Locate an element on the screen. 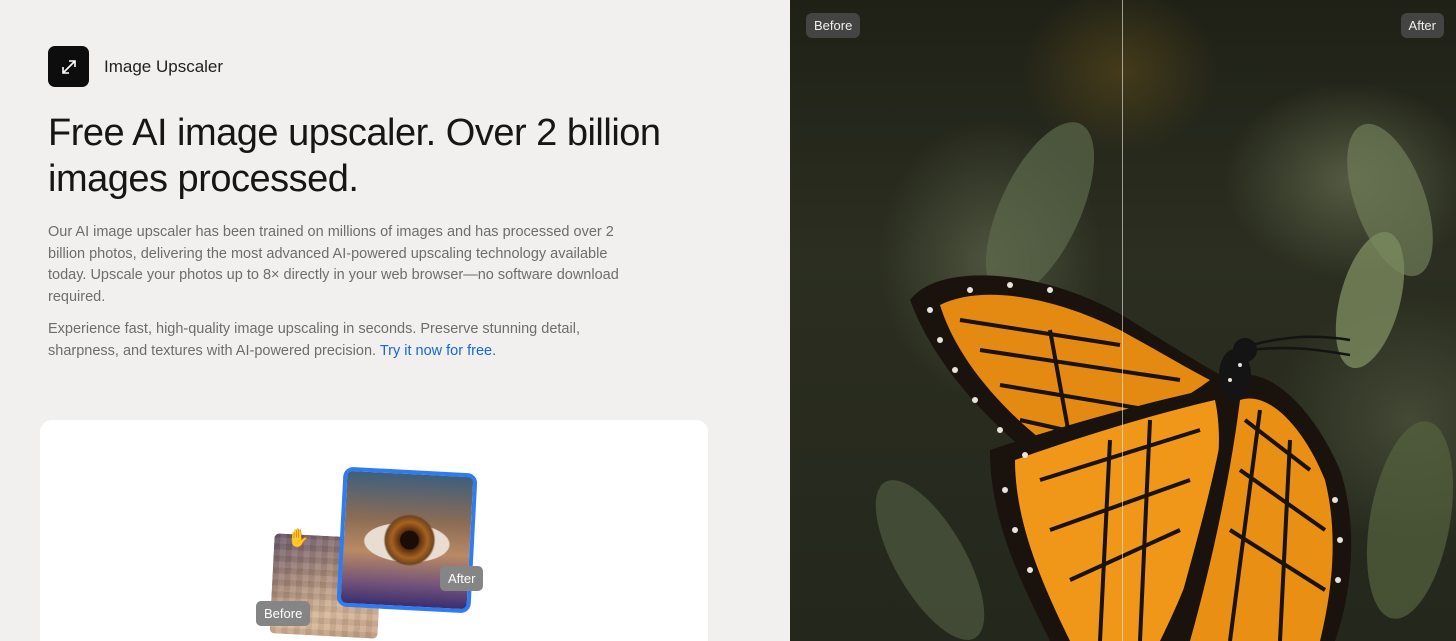 The width and height of the screenshot is (1456, 641). app-header: Image Upscaler is located at coordinates (135, 66).